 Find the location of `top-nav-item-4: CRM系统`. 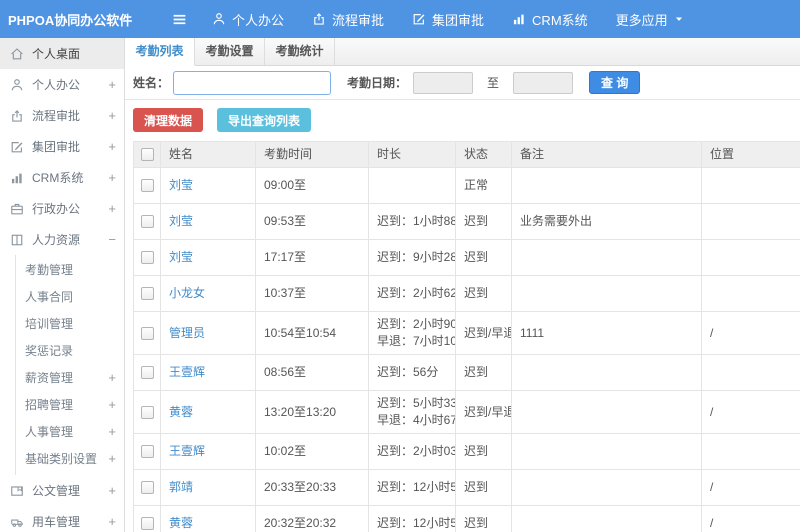

top-nav-item-4: CRM系统 is located at coordinates (550, 19).